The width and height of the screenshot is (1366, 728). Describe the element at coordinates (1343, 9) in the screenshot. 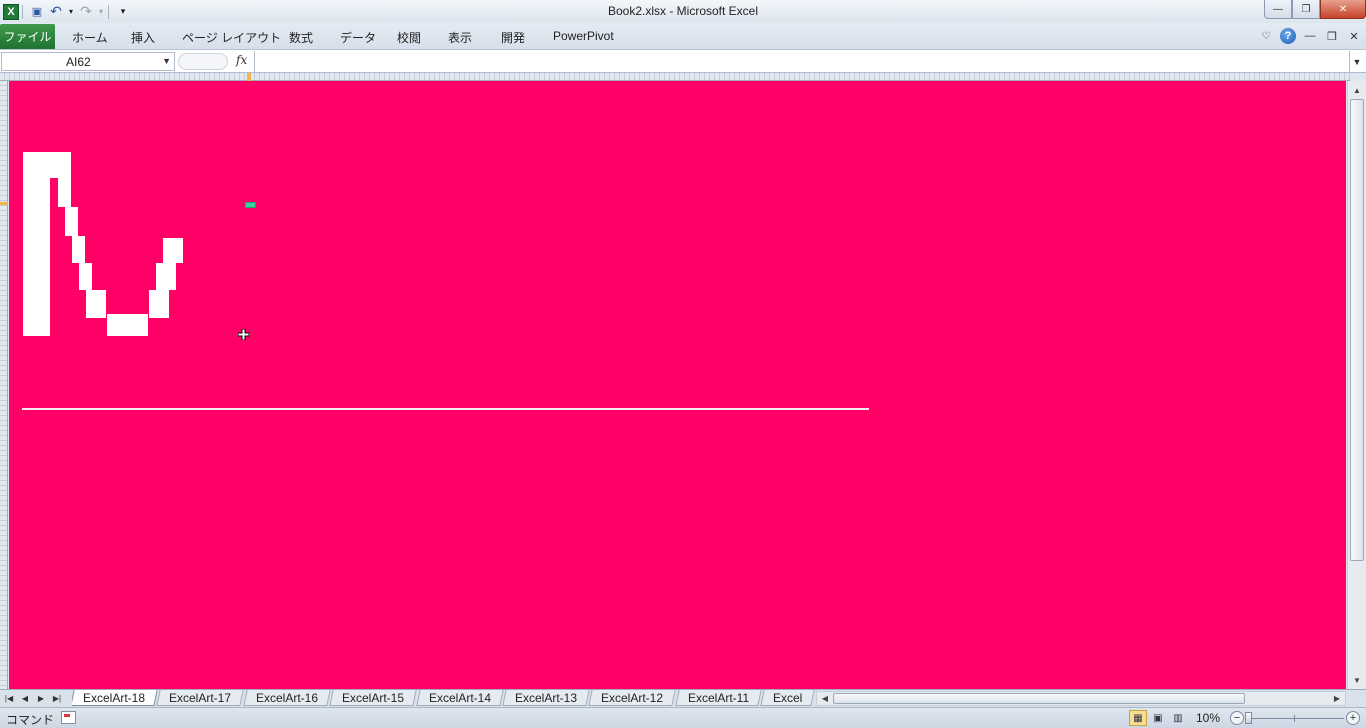

I see `close-button: ✕` at that location.